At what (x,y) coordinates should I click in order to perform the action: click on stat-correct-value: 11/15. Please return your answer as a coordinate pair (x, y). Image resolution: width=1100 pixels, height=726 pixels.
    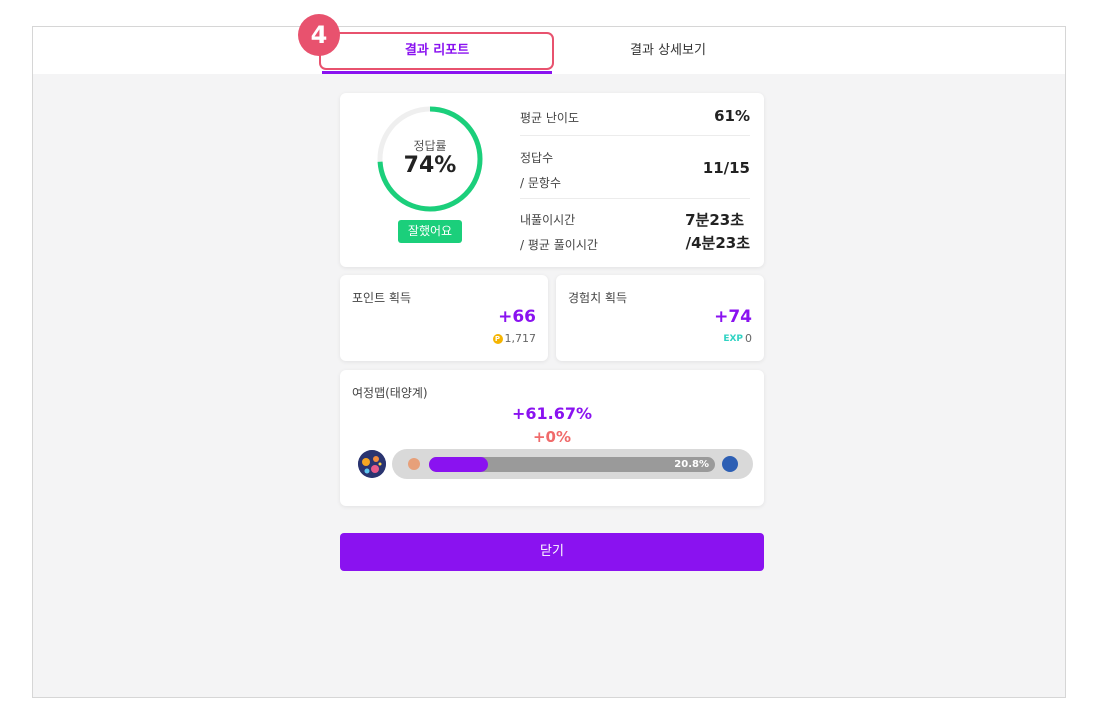
    Looking at the image, I should click on (726, 168).